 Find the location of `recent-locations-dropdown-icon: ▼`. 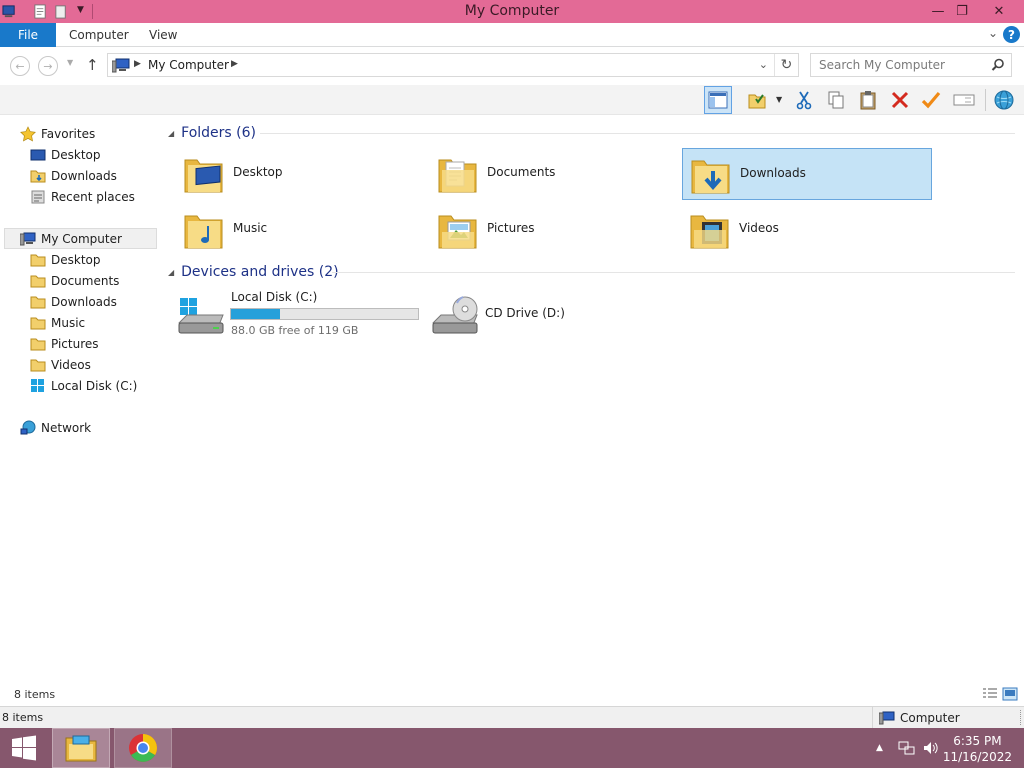

recent-locations-dropdown-icon: ▼ is located at coordinates (70, 62).